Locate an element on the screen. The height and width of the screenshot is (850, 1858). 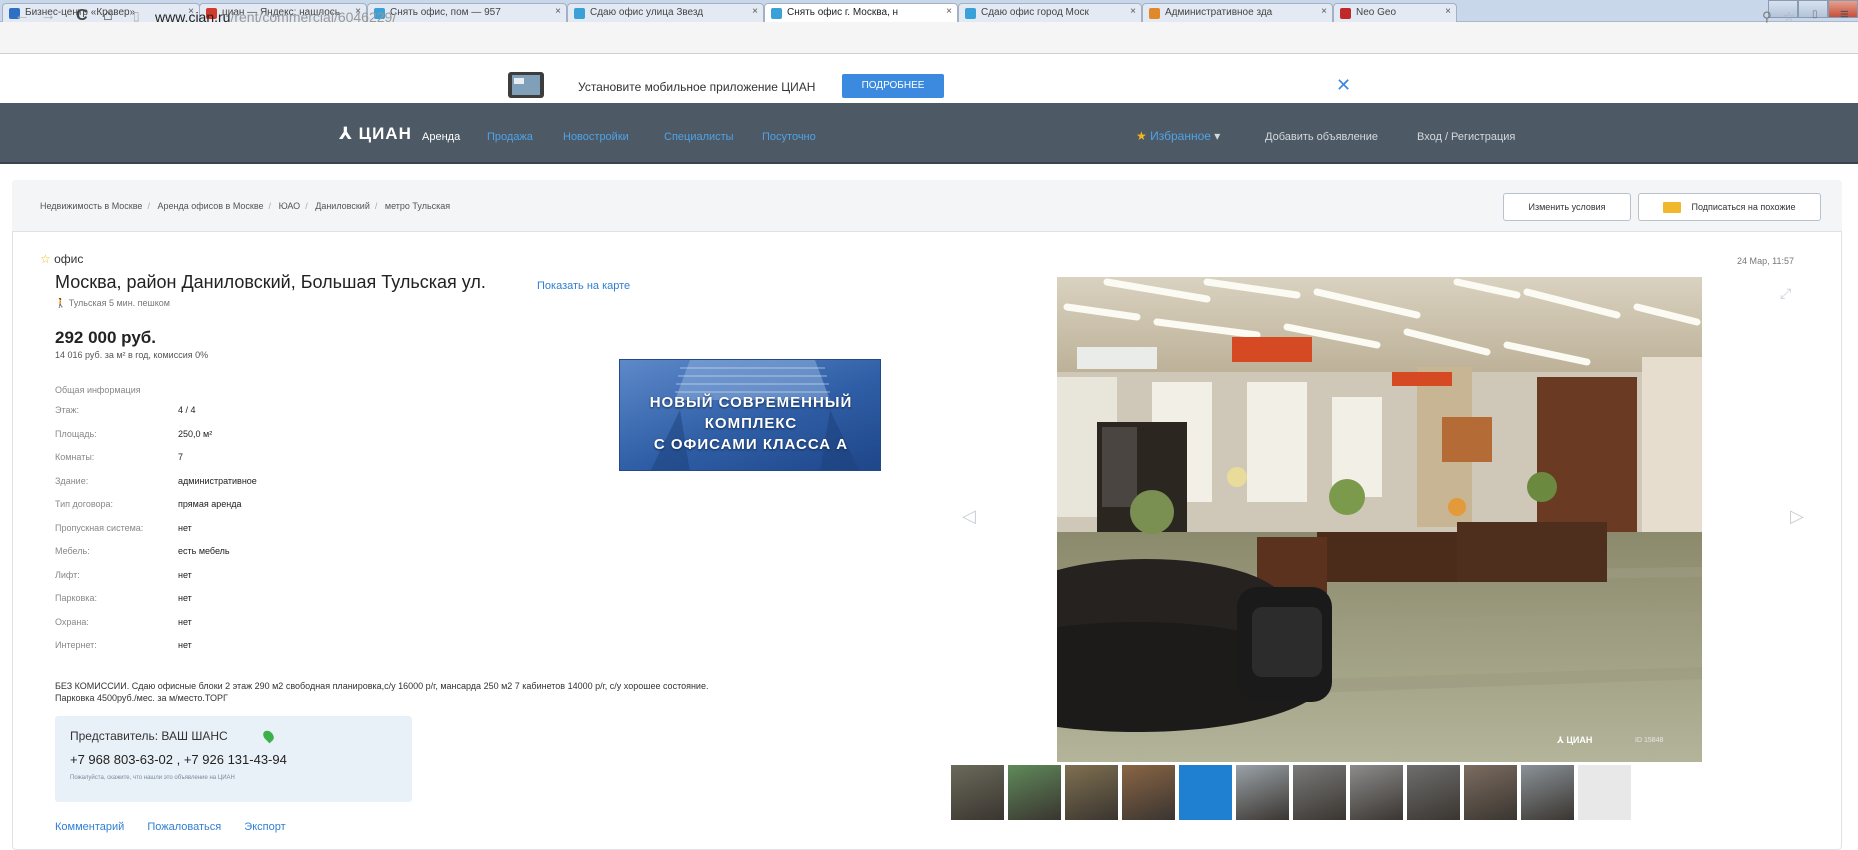
price-details: 14 016 руб. за м² в год, комиссия 0% is located at coordinates (132, 355).